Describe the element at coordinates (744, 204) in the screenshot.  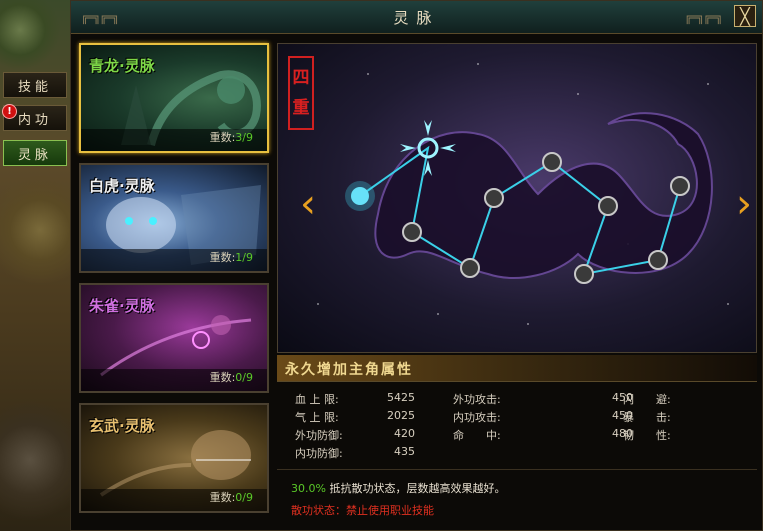
I see `next-arrow-icon: ›` at that location.